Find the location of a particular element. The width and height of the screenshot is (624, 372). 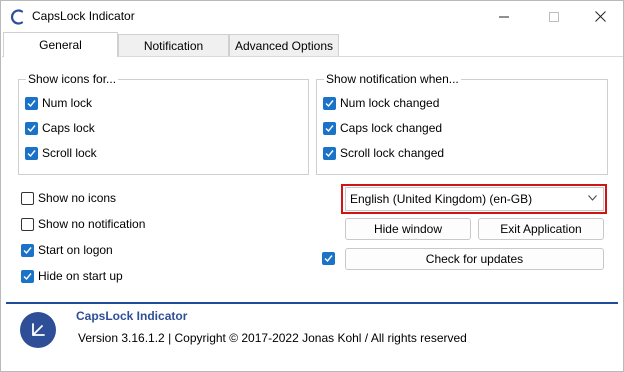

show-no-notification-checkbox: Show no notification is located at coordinates (83, 224).